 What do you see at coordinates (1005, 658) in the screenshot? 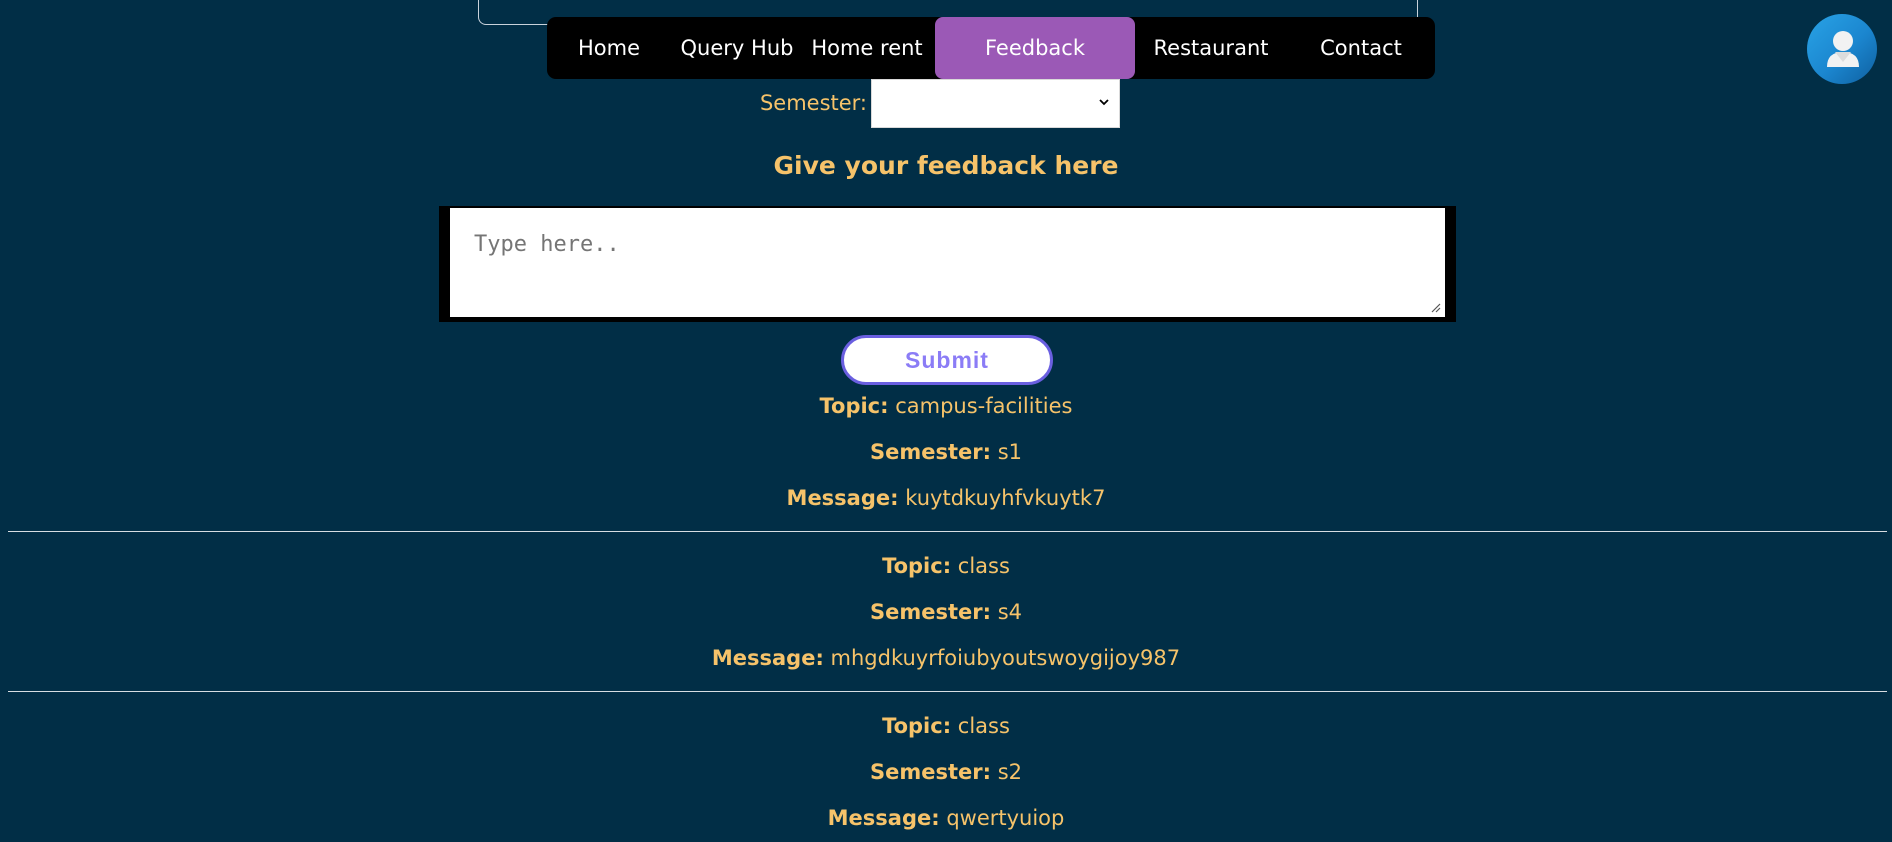
I see `message-value: mhgdkuyrfoiubyoutswoygijoy987` at bounding box center [1005, 658].